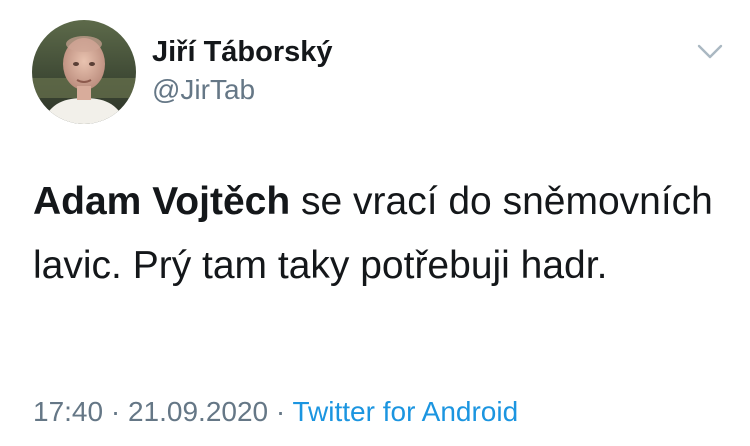  I want to click on tweet-text-bold: Adam Vojtěch, so click(162, 201).